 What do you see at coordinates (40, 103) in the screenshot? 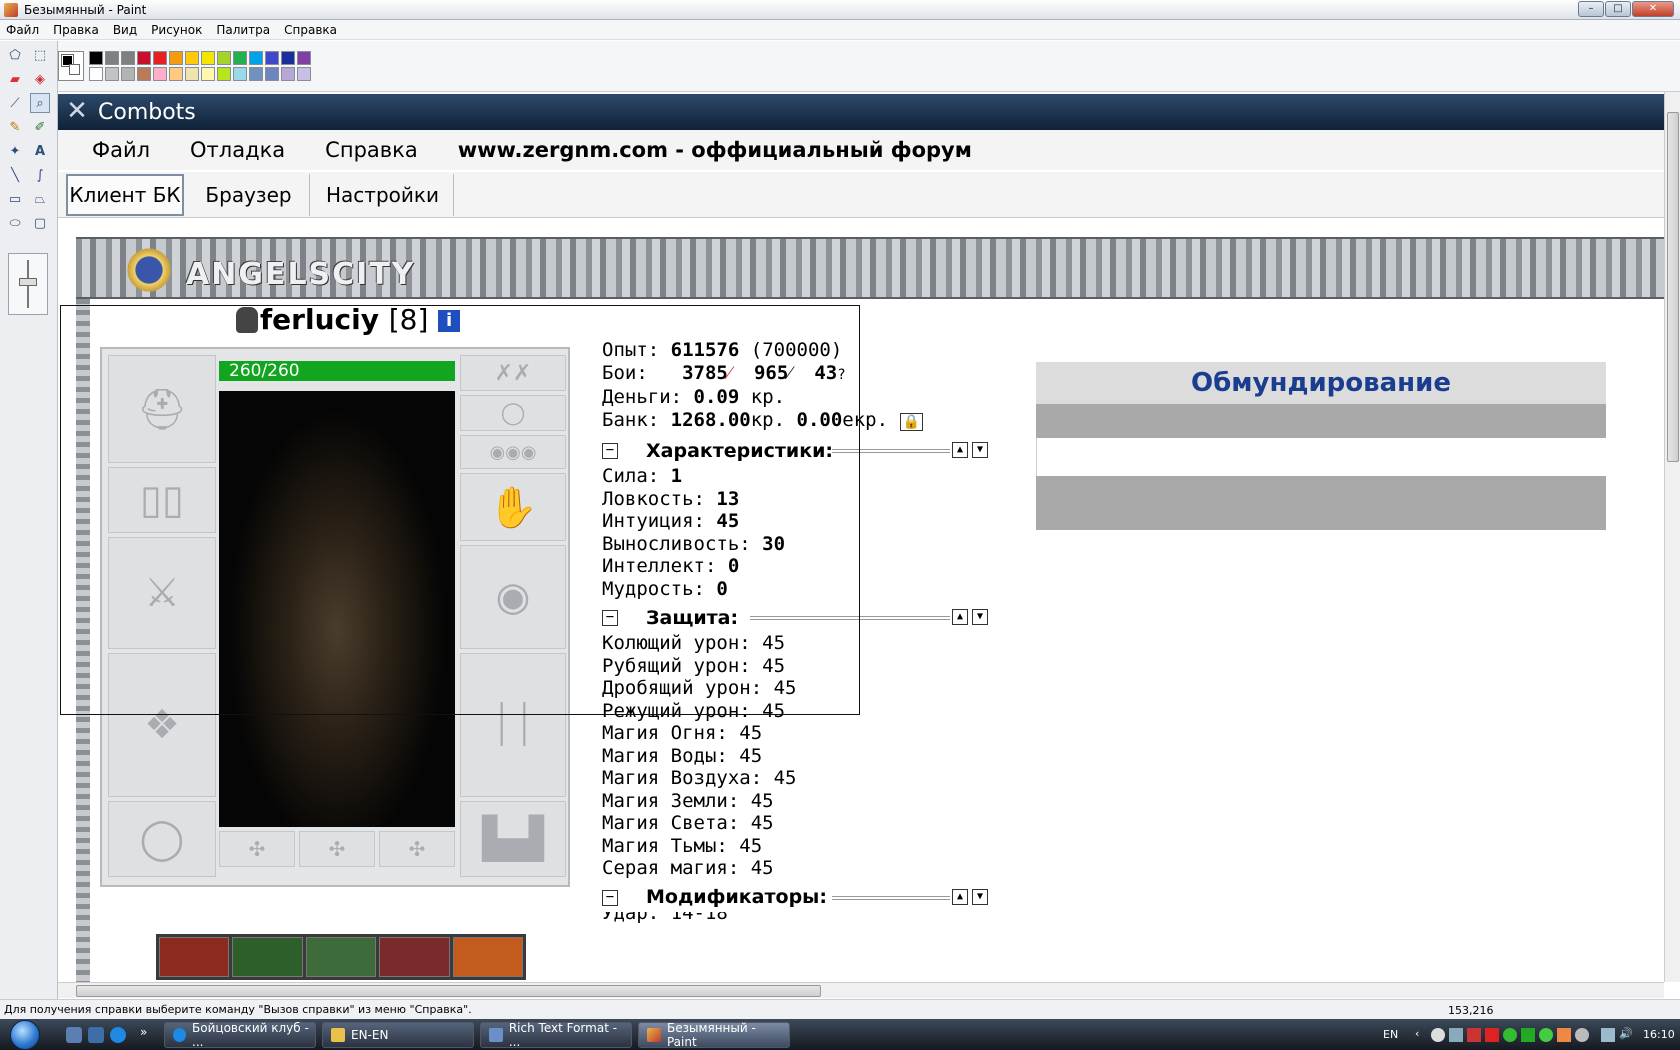
I see `magnifier-icon: ⌕` at bounding box center [40, 103].